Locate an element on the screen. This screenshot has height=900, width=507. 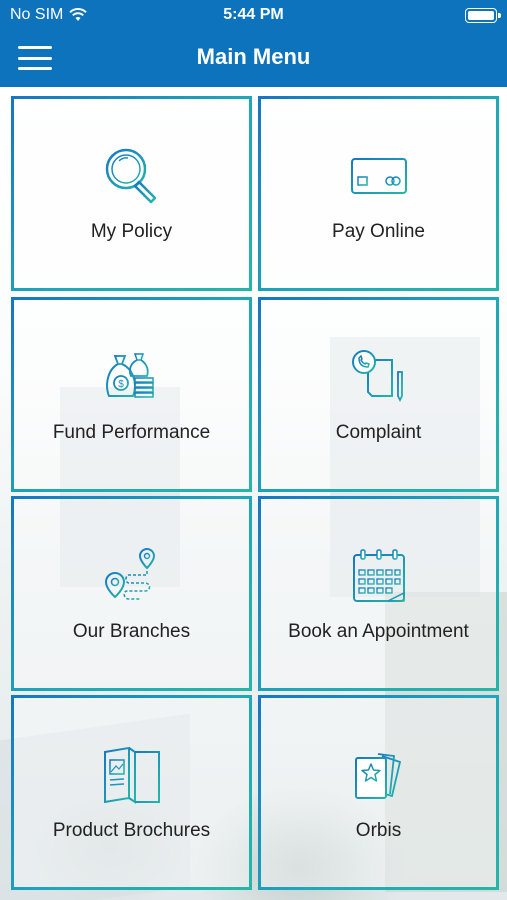
status-bar: No SIM 5:44 PM is located at coordinates (253, 15).